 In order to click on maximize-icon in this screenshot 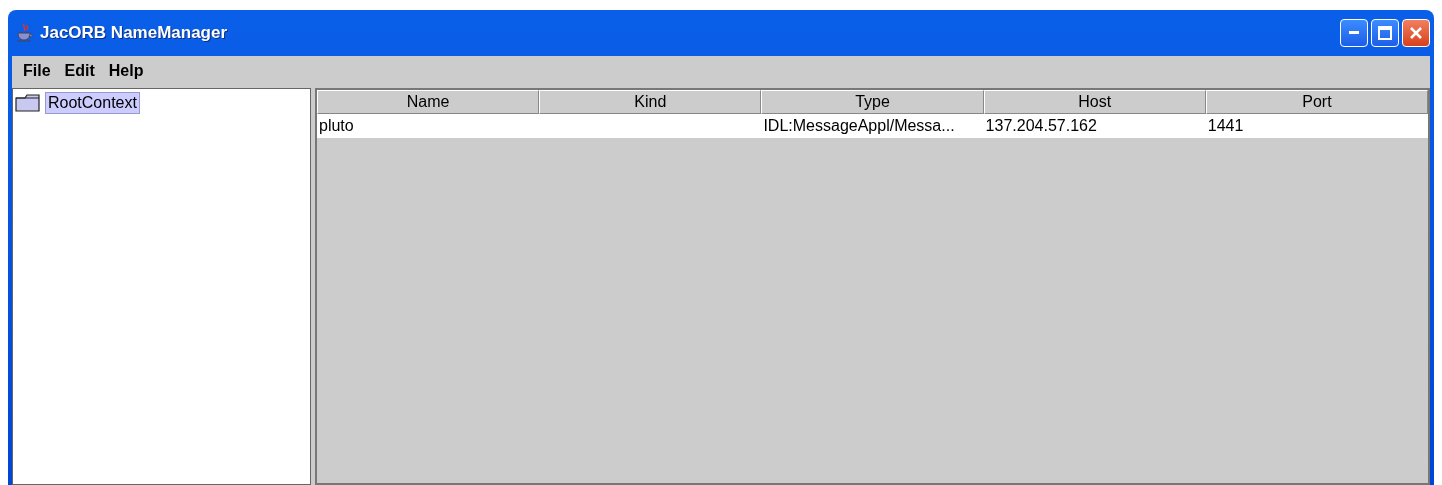, I will do `click(1385, 33)`.